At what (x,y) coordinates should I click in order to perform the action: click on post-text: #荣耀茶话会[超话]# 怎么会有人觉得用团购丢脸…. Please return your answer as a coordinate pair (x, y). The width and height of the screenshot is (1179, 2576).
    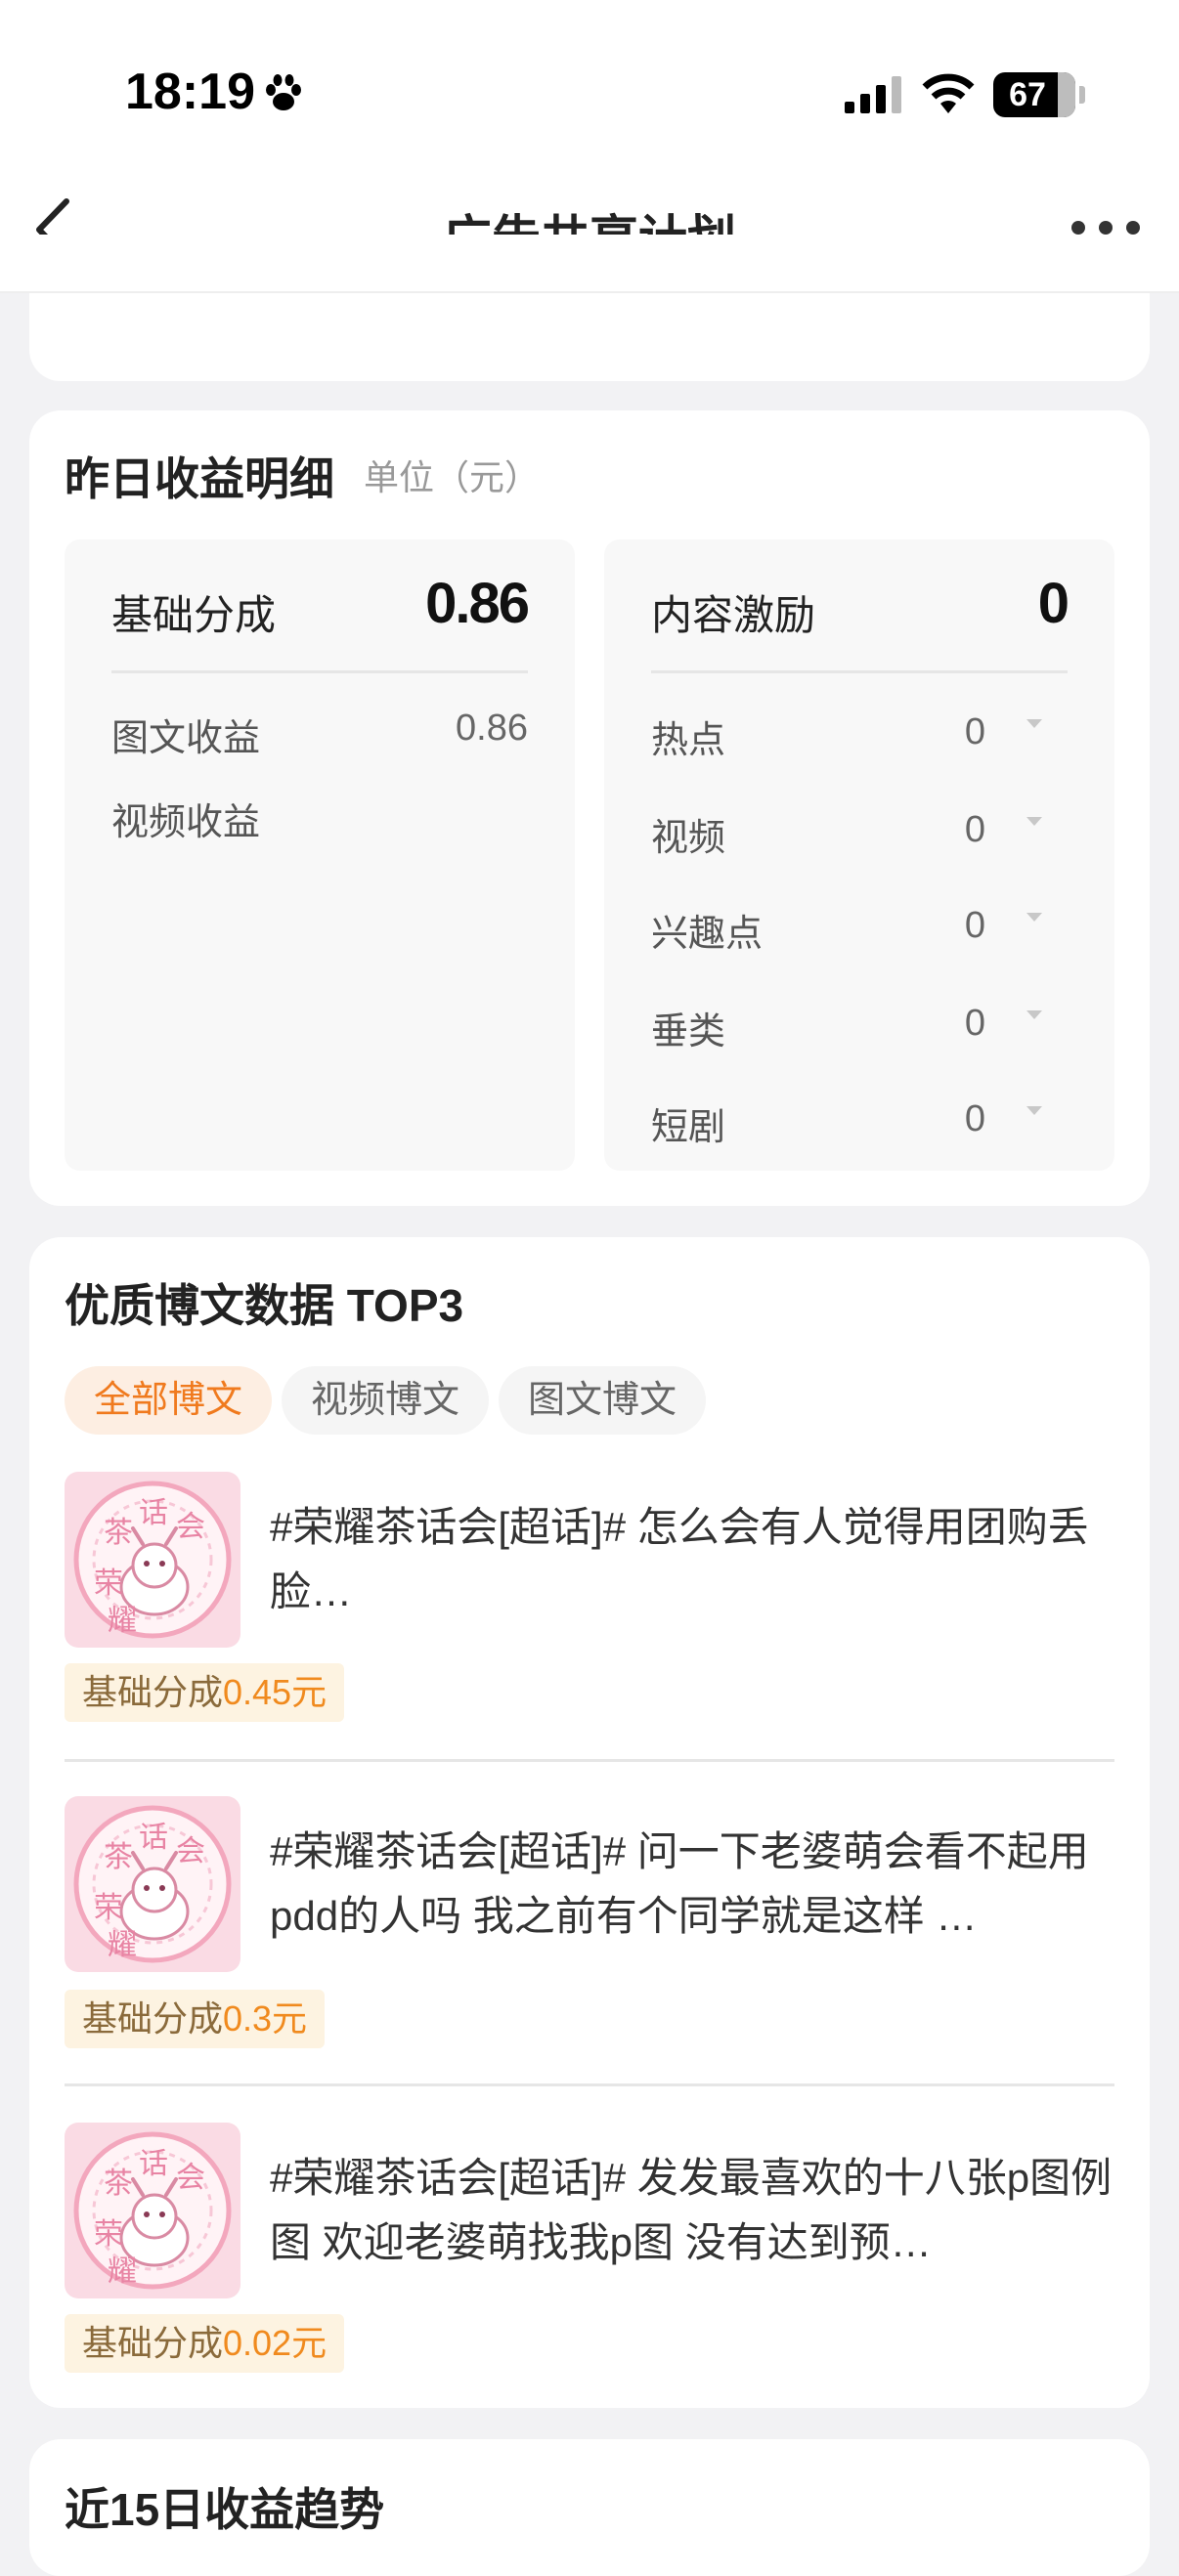
    Looking at the image, I should click on (696, 1559).